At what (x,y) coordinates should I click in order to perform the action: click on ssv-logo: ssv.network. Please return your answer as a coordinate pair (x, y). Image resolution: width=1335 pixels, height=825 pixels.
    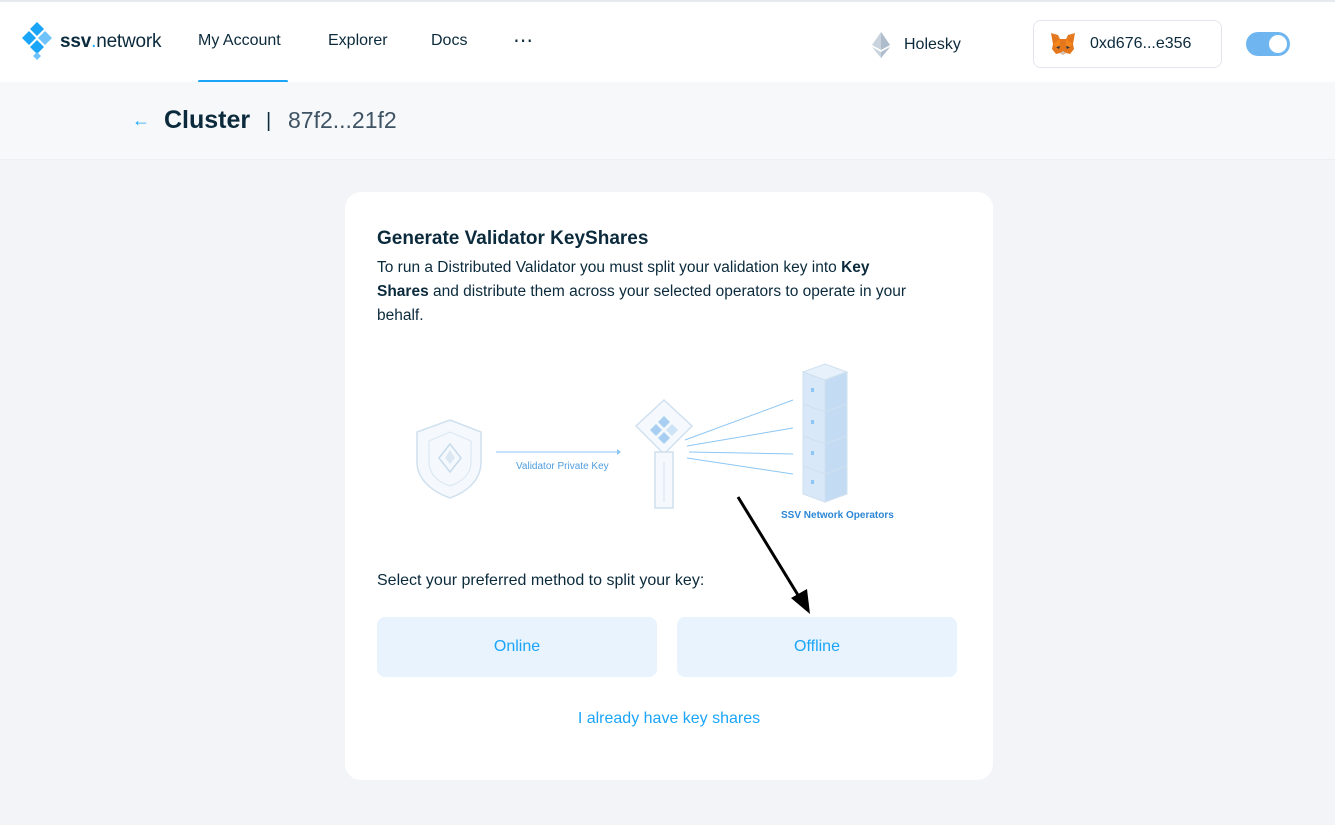
    Looking at the image, I should click on (92, 42).